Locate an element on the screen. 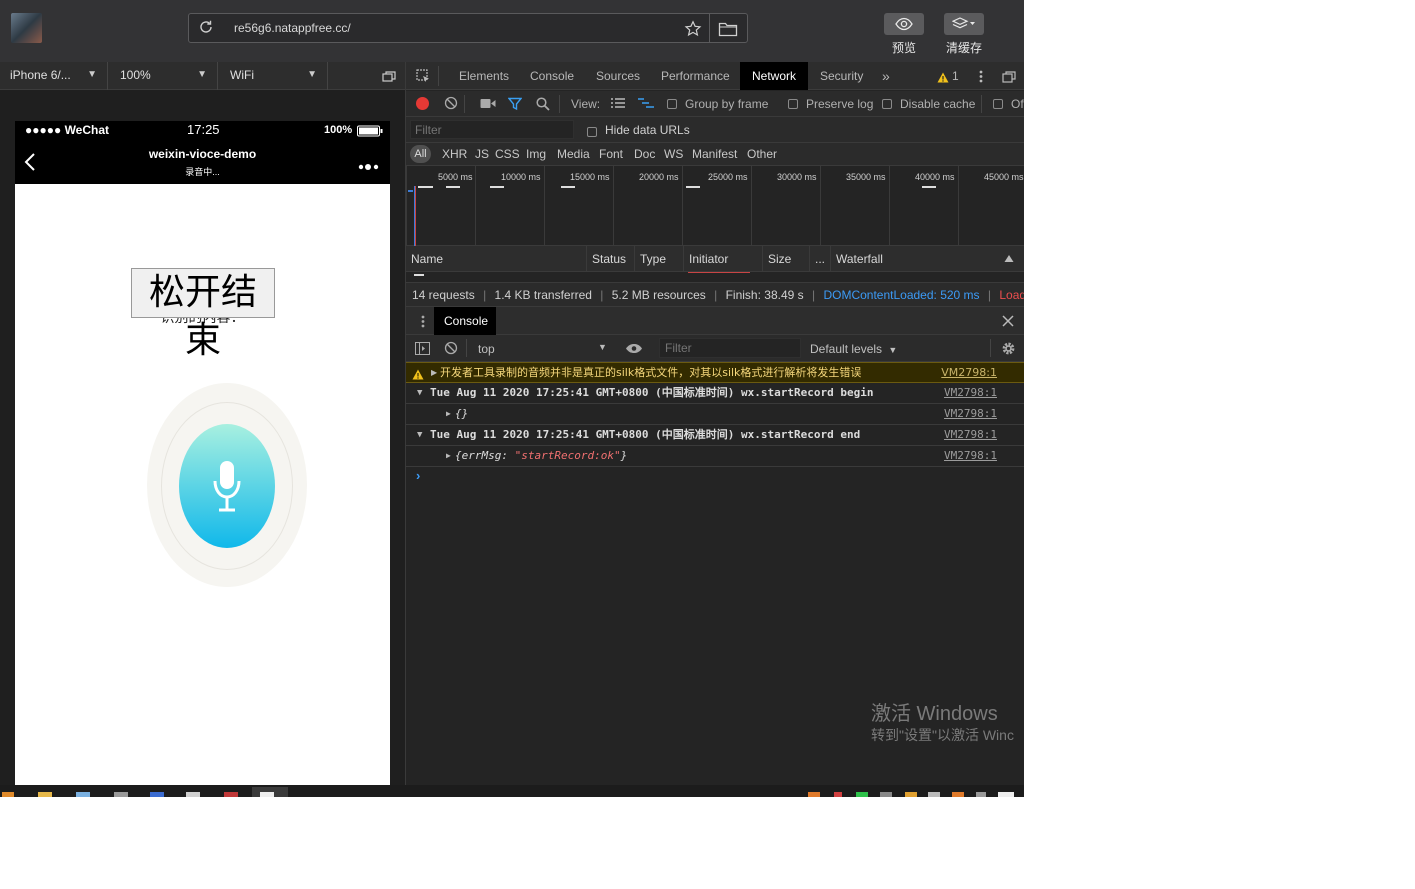 This screenshot has height=889, width=1415. sidebar-toggle-icon is located at coordinates (422, 350).